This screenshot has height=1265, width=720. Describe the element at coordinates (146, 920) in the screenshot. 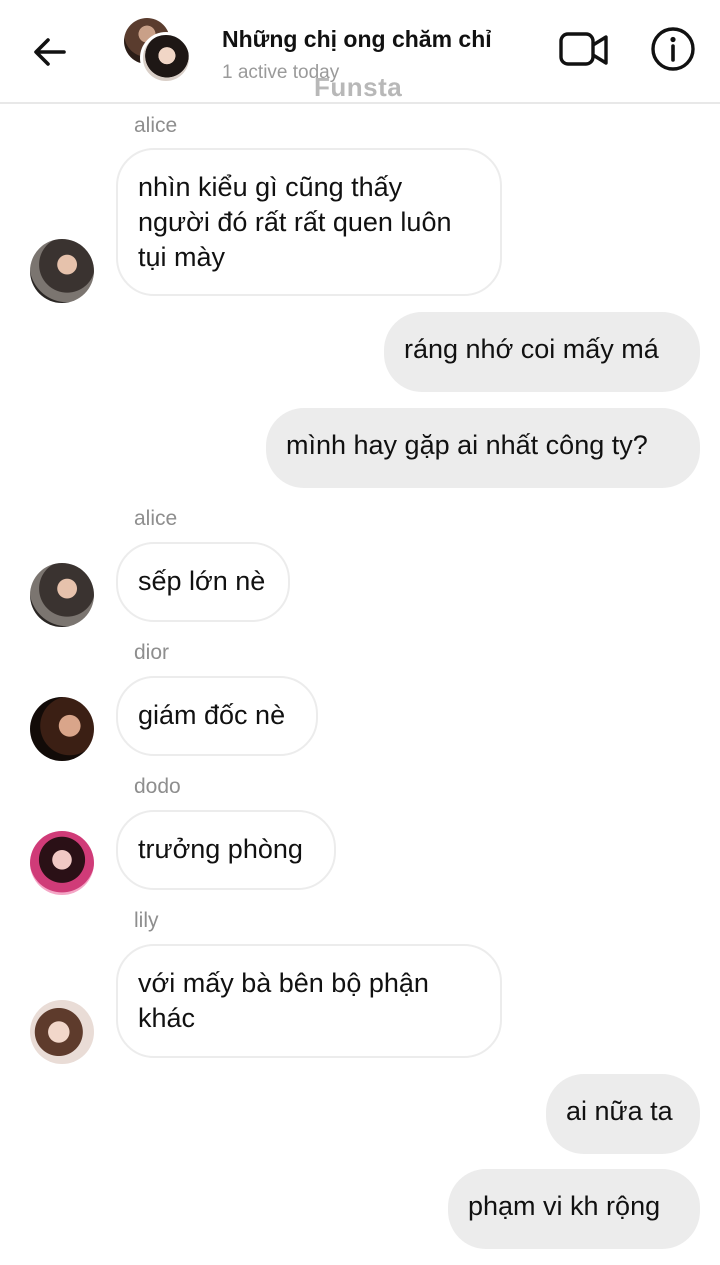

I see `sender-name: lily` at that location.